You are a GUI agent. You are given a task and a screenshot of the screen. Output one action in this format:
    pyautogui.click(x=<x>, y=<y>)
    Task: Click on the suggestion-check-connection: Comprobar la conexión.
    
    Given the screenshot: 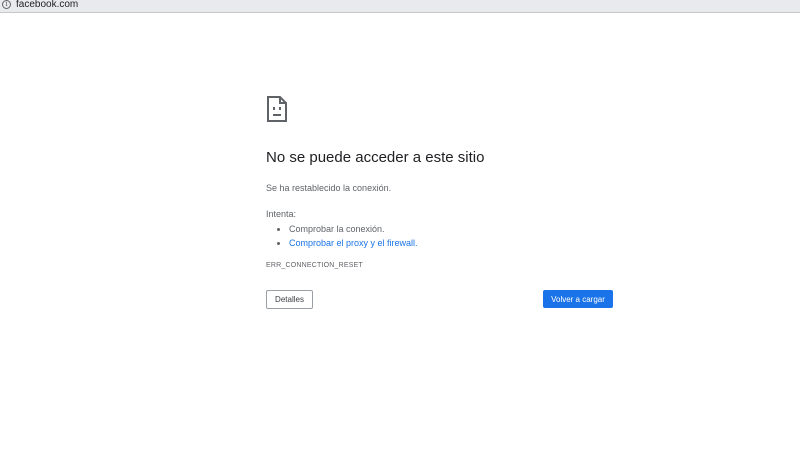 What is the action you would take?
    pyautogui.click(x=337, y=229)
    